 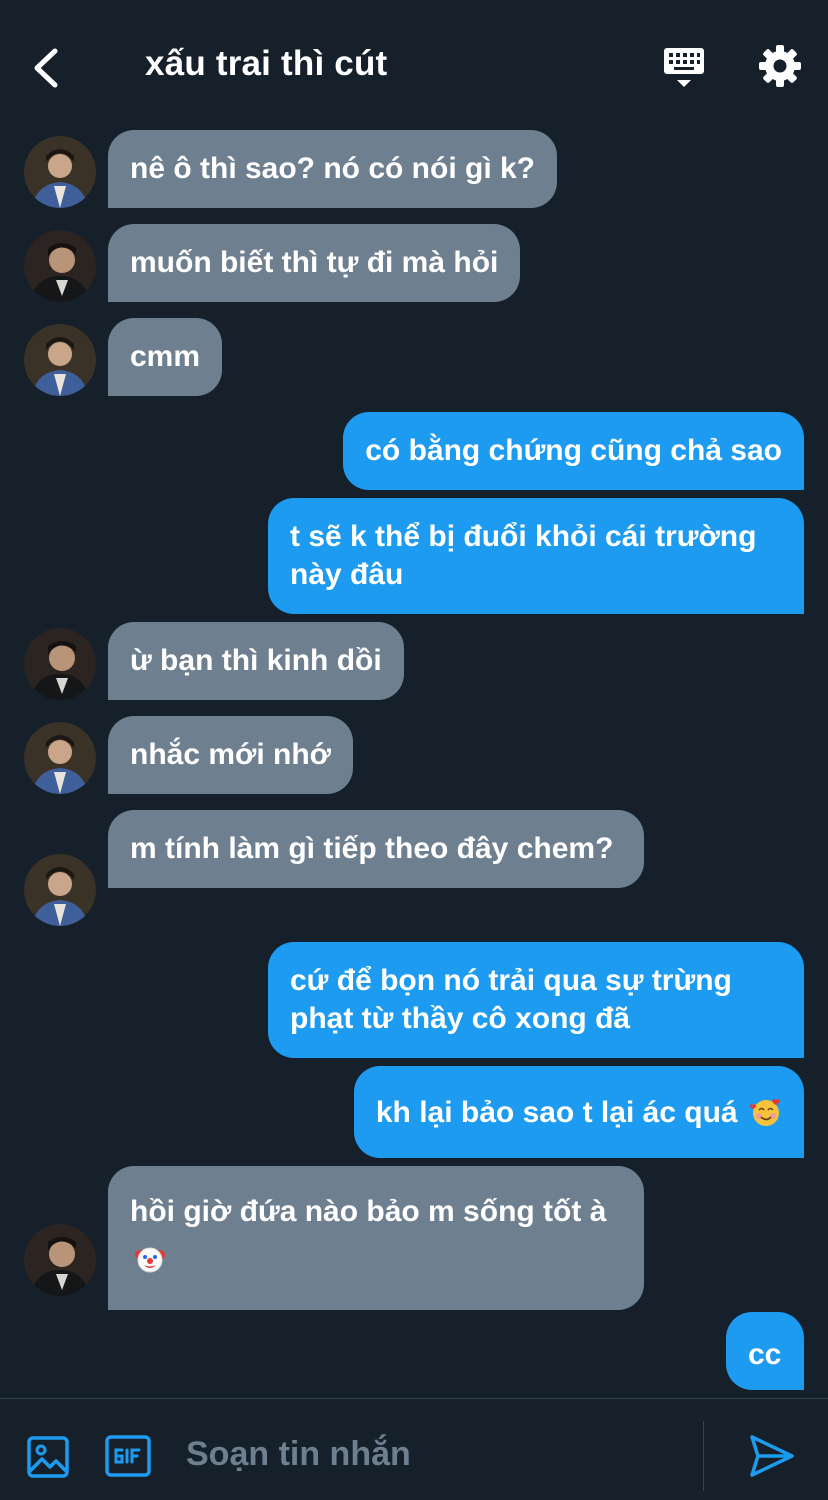 I want to click on add-gif-button, so click(x=128, y=1456).